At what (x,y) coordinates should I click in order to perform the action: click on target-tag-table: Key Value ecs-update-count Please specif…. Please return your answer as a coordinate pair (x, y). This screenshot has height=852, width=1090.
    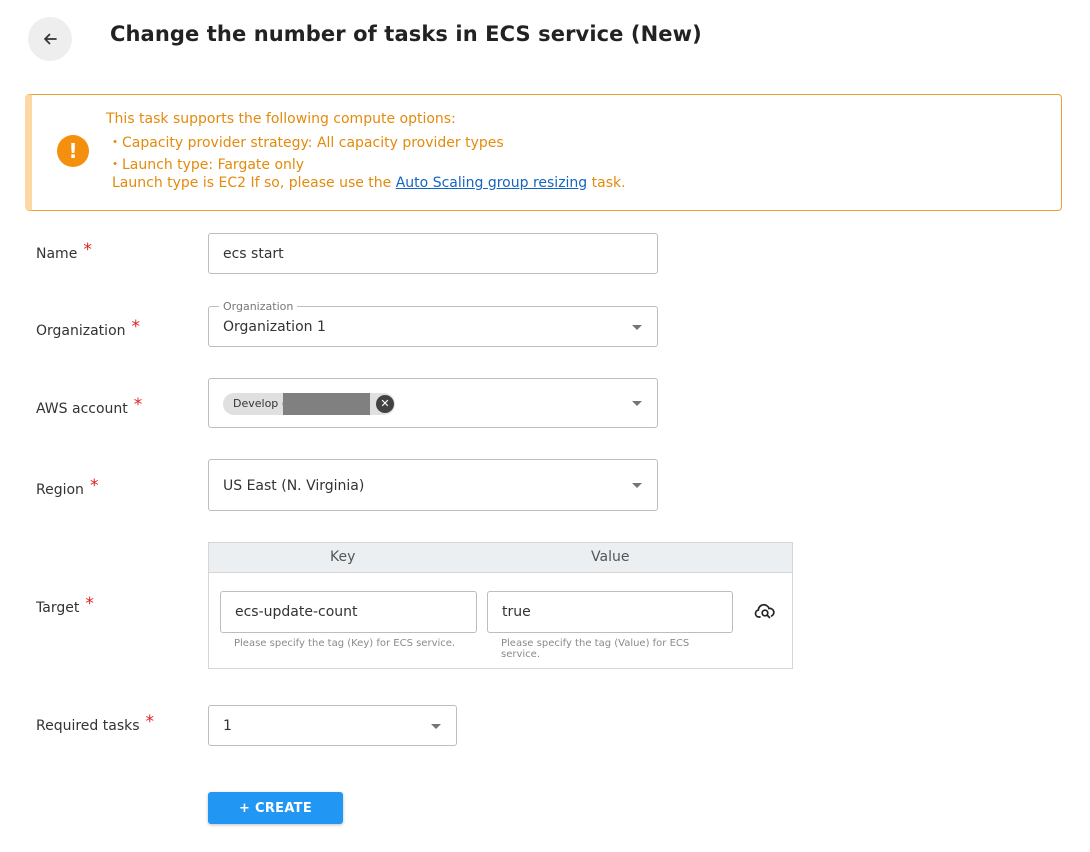
    Looking at the image, I should click on (500, 605).